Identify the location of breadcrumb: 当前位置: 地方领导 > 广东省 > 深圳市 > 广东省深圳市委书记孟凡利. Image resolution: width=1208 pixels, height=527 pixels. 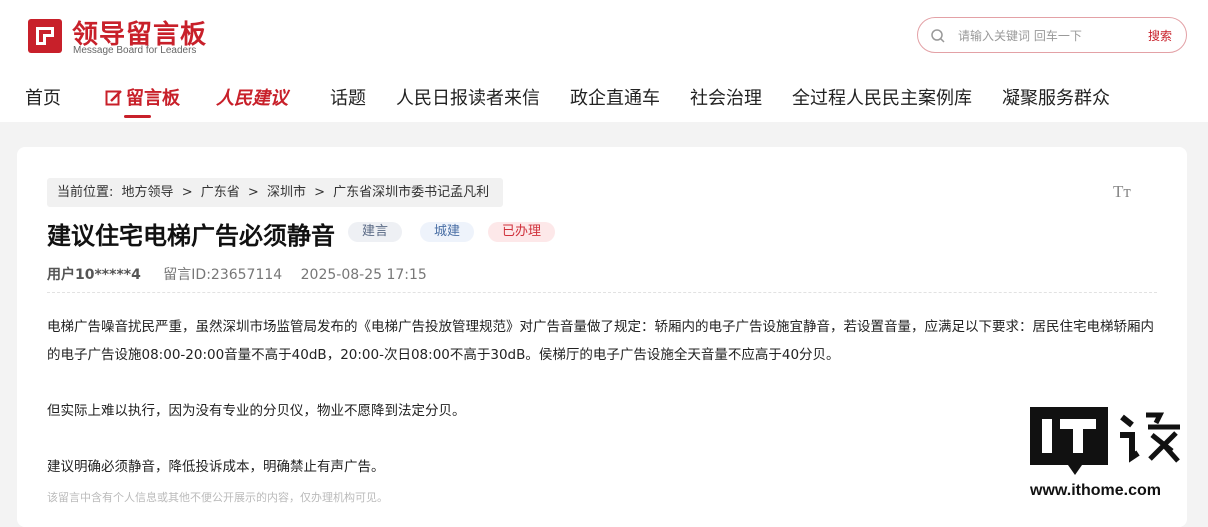
(275, 192).